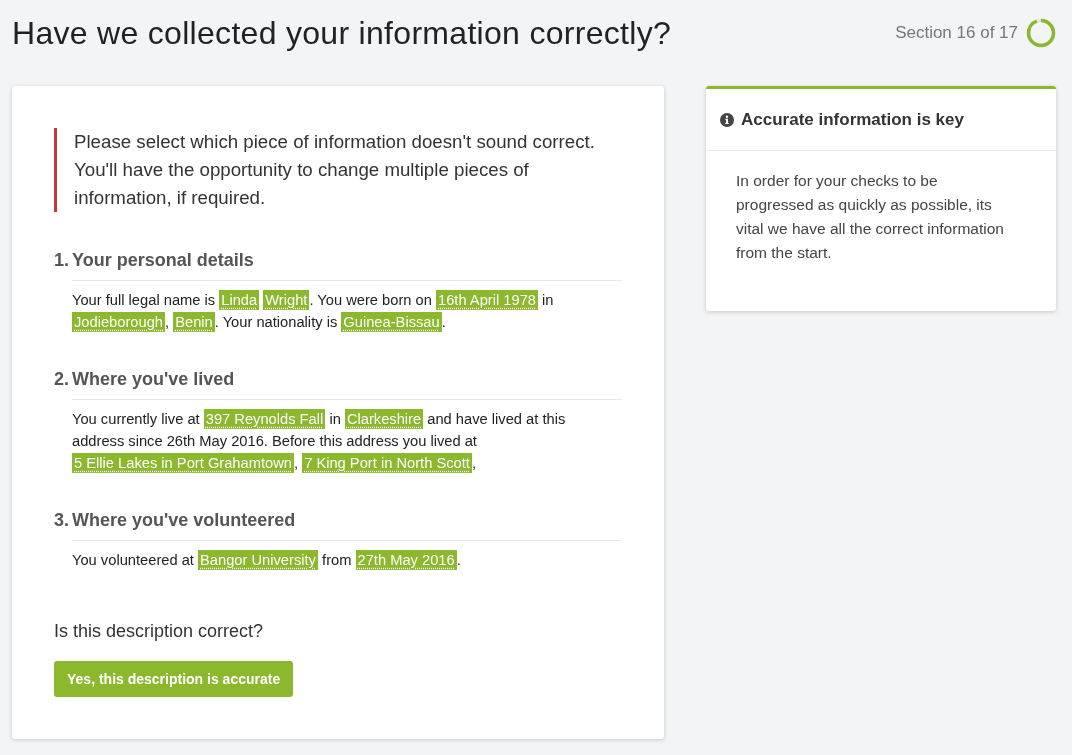 Image resolution: width=1072 pixels, height=755 pixels. I want to click on highlighted-link: 5 Ellie Lakes in Port Grahamtown, so click(183, 463).